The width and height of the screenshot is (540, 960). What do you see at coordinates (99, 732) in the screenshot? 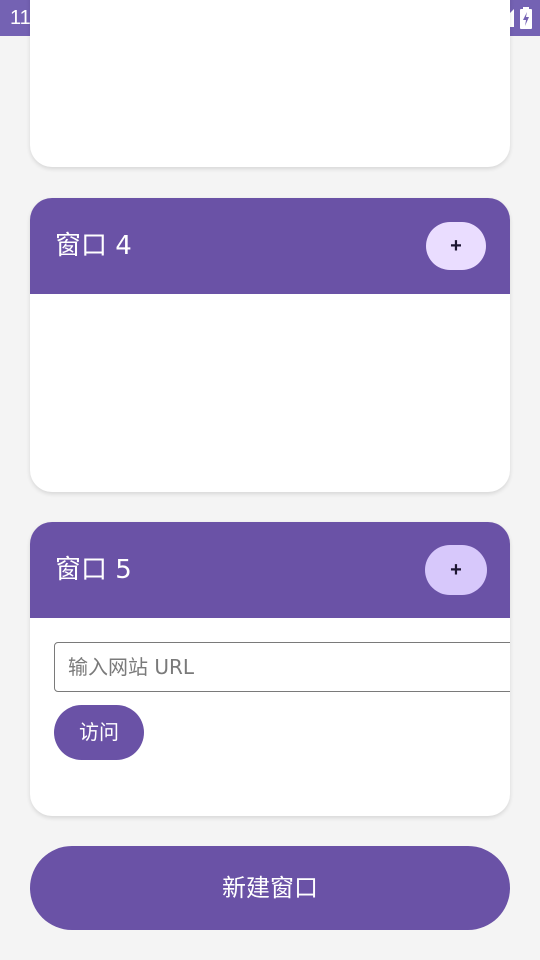
I see `visit-button: 访问` at bounding box center [99, 732].